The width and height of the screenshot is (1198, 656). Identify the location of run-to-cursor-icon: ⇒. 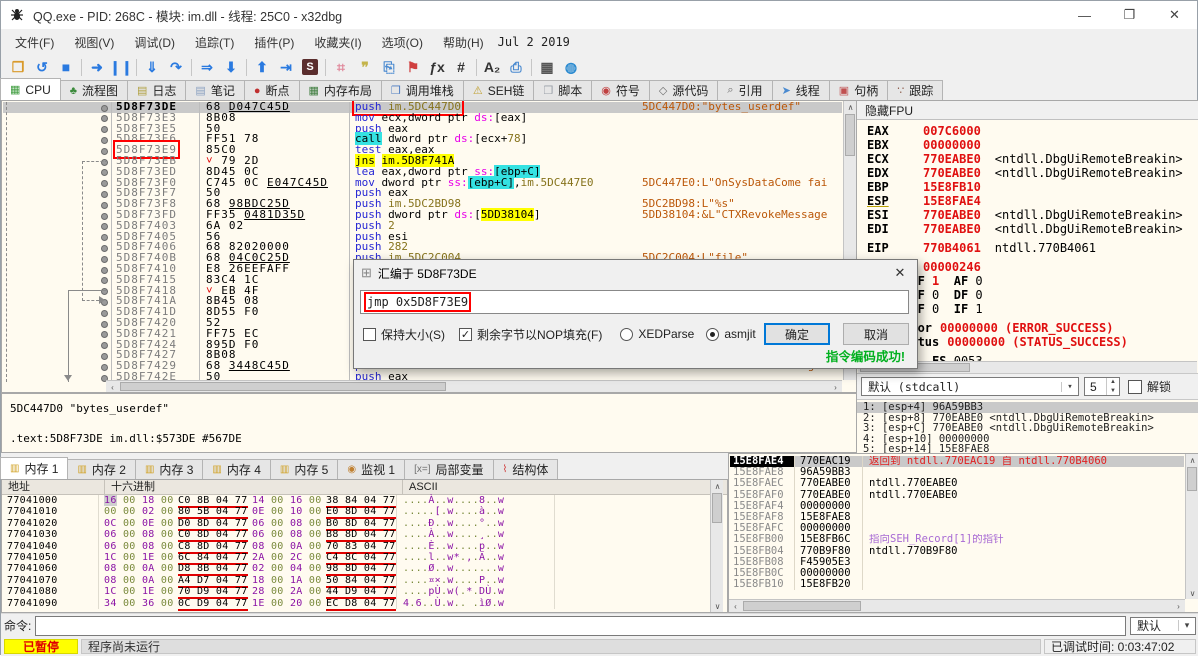
(207, 67).